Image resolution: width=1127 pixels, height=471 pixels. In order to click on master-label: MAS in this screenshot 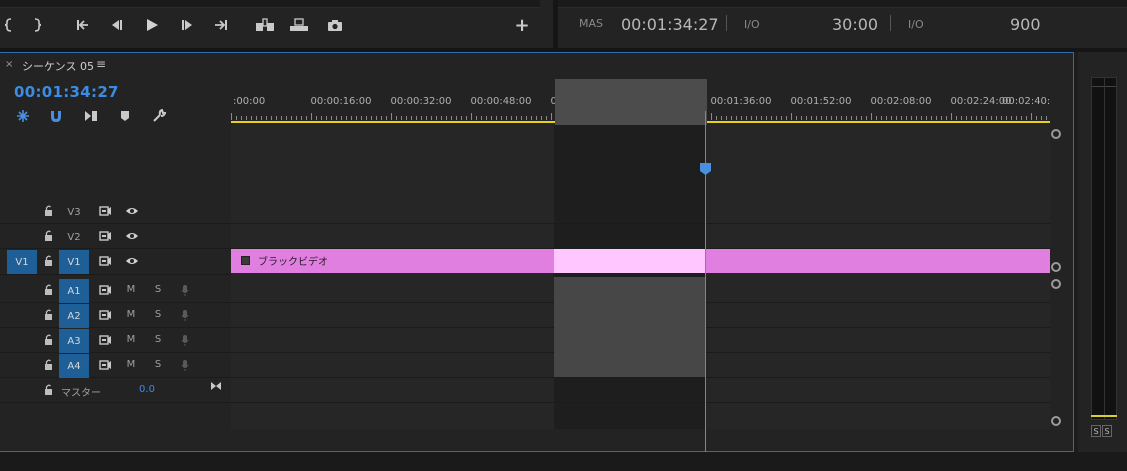, I will do `click(591, 23)`.